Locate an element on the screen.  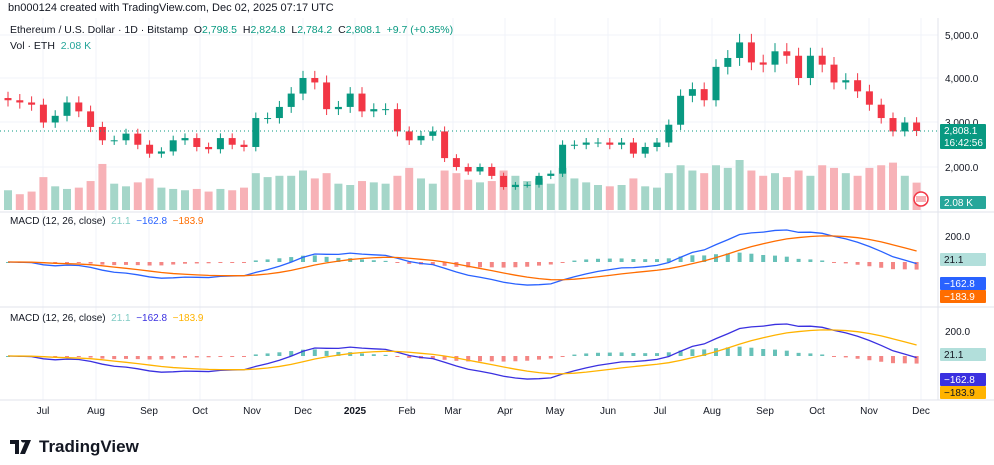
time-tick: Aug is located at coordinates (96, 411).